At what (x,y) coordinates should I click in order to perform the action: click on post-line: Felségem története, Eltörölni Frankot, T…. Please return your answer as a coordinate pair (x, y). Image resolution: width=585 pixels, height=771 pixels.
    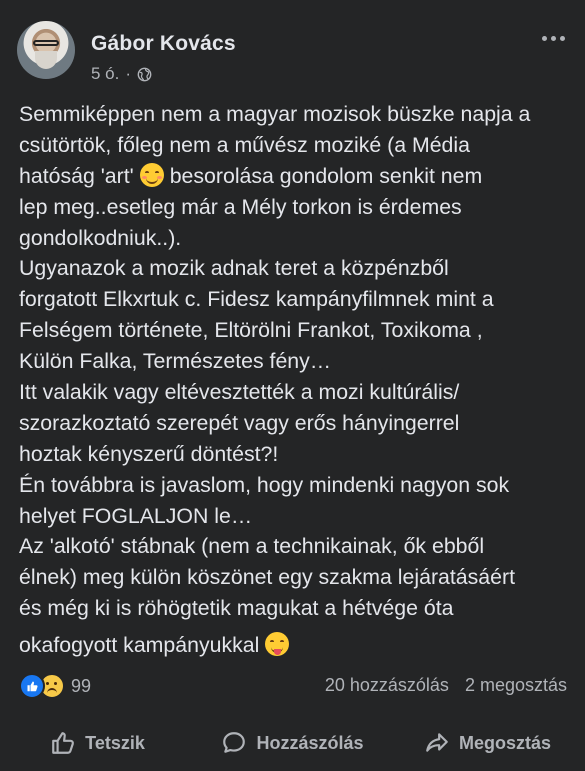
    Looking at the image, I should click on (251, 330).